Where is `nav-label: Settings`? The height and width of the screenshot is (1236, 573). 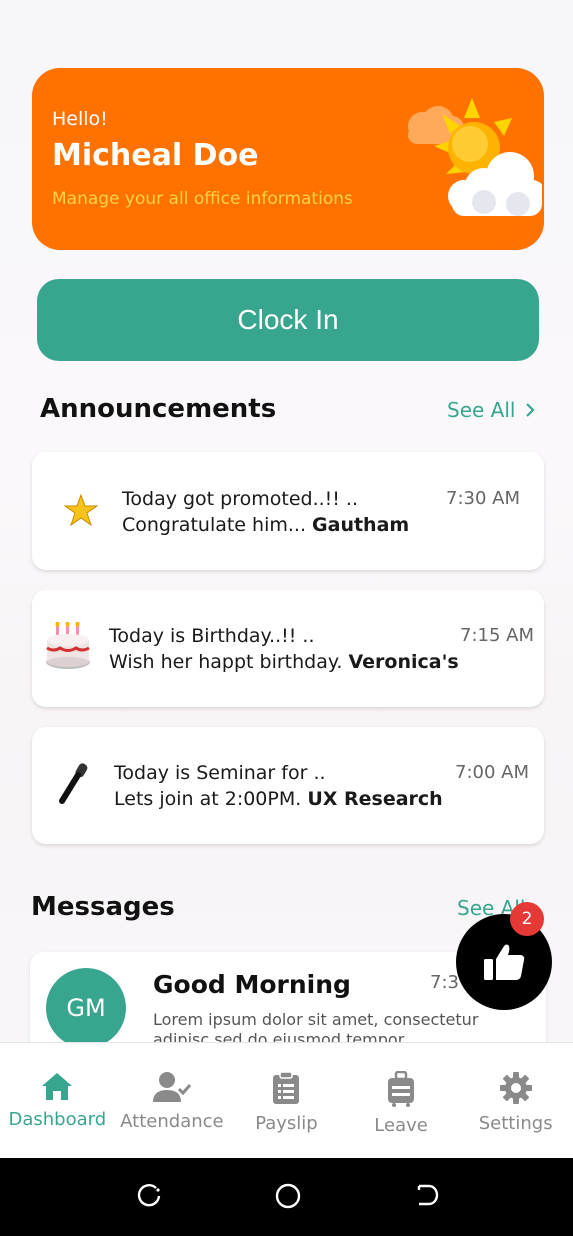 nav-label: Settings is located at coordinates (515, 1123).